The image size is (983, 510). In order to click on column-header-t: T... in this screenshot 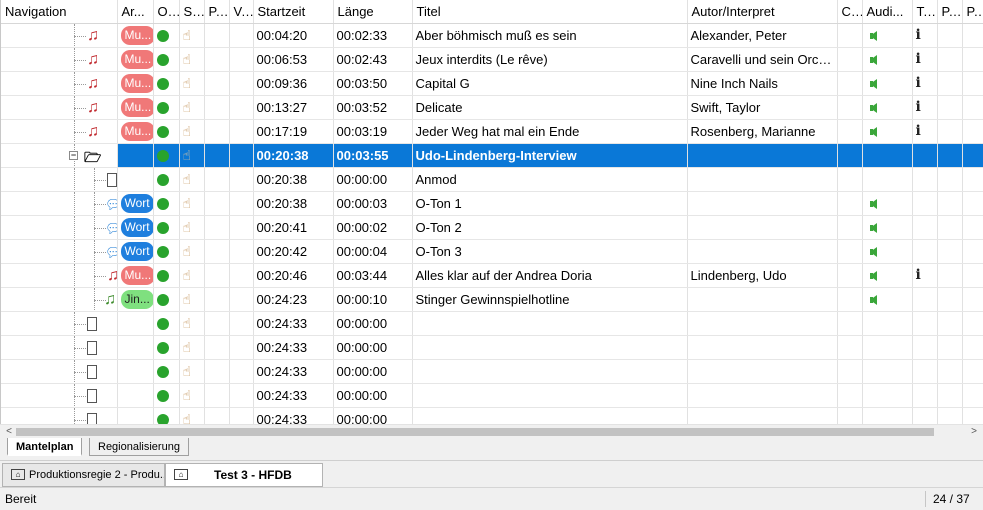, I will do `click(925, 12)`.